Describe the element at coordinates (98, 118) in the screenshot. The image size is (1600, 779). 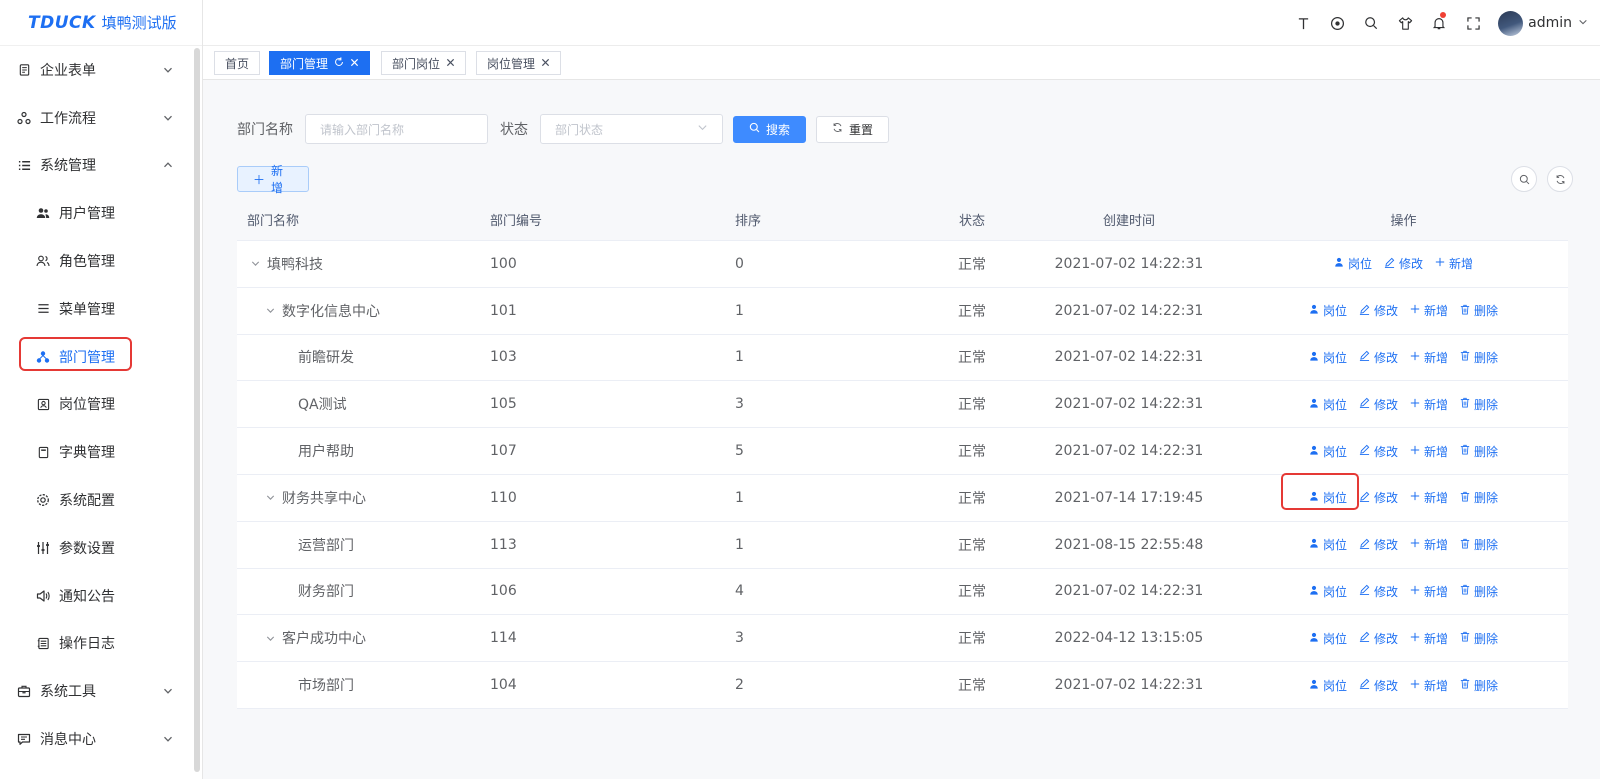
I see `sidebar-item: 工作流程` at that location.